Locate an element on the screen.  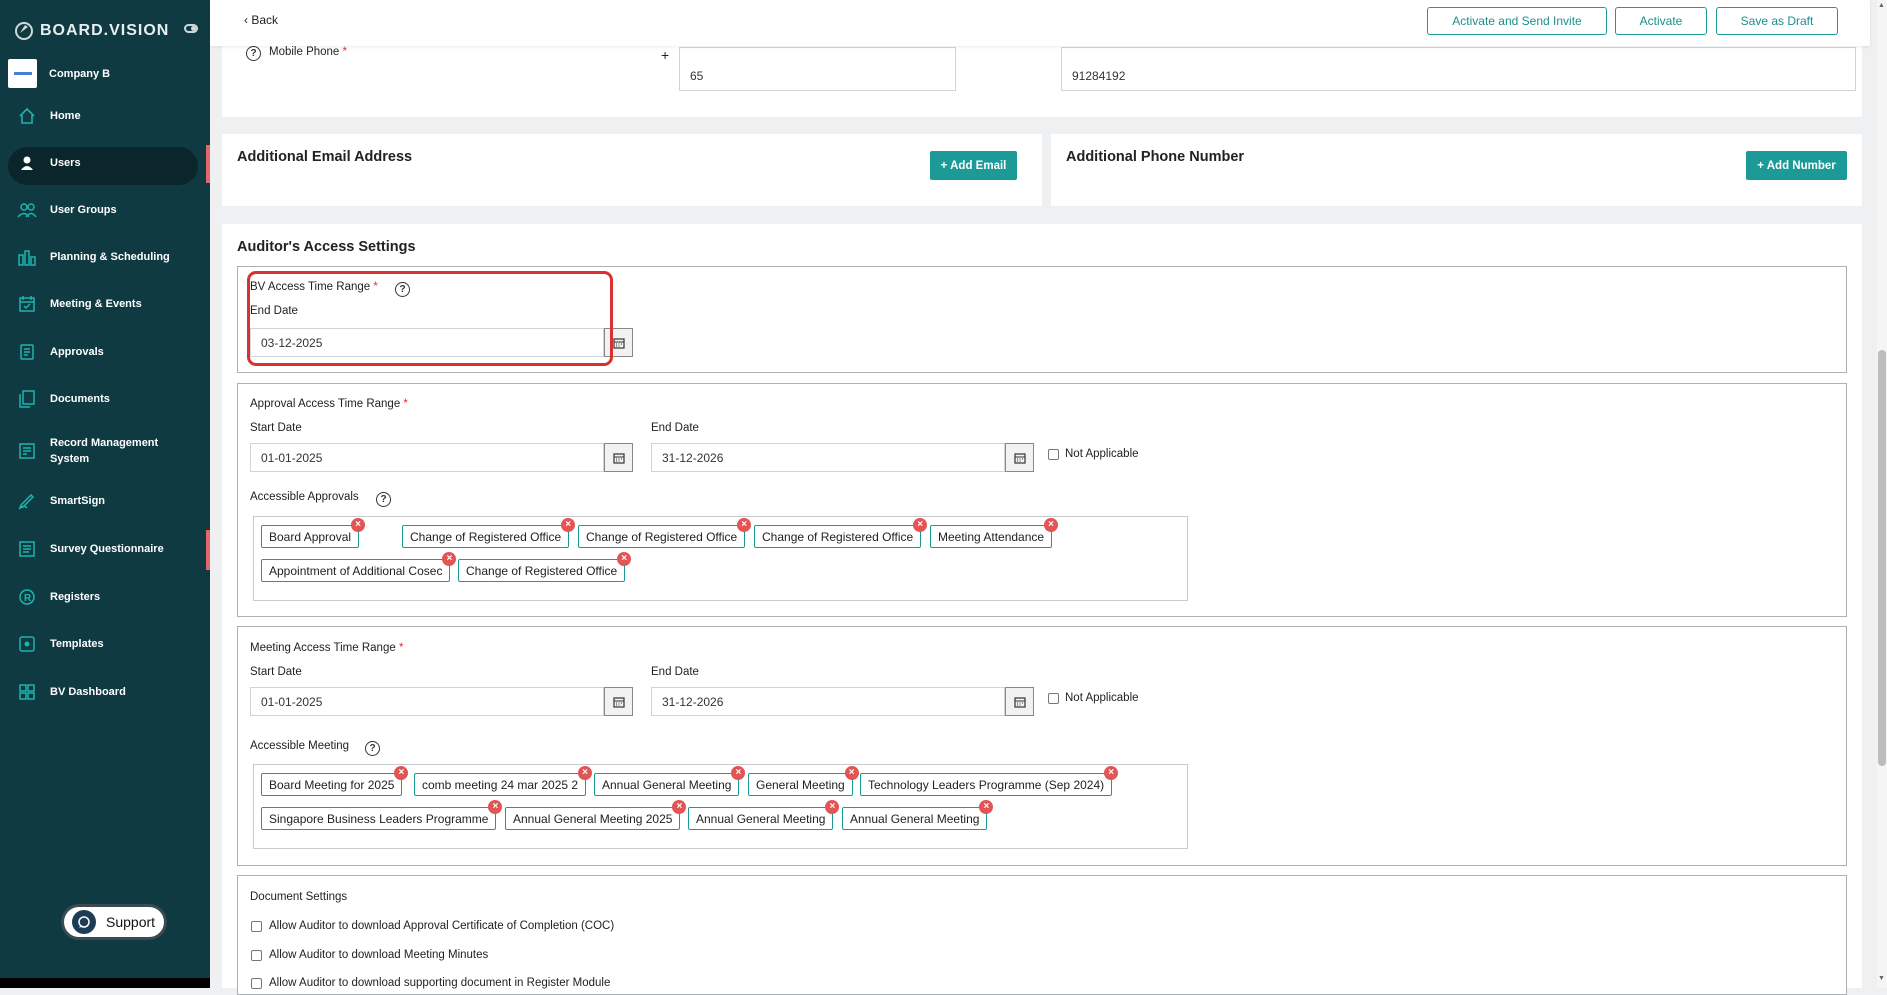
sidebar-item-templates: Templates is located at coordinates (105, 644).